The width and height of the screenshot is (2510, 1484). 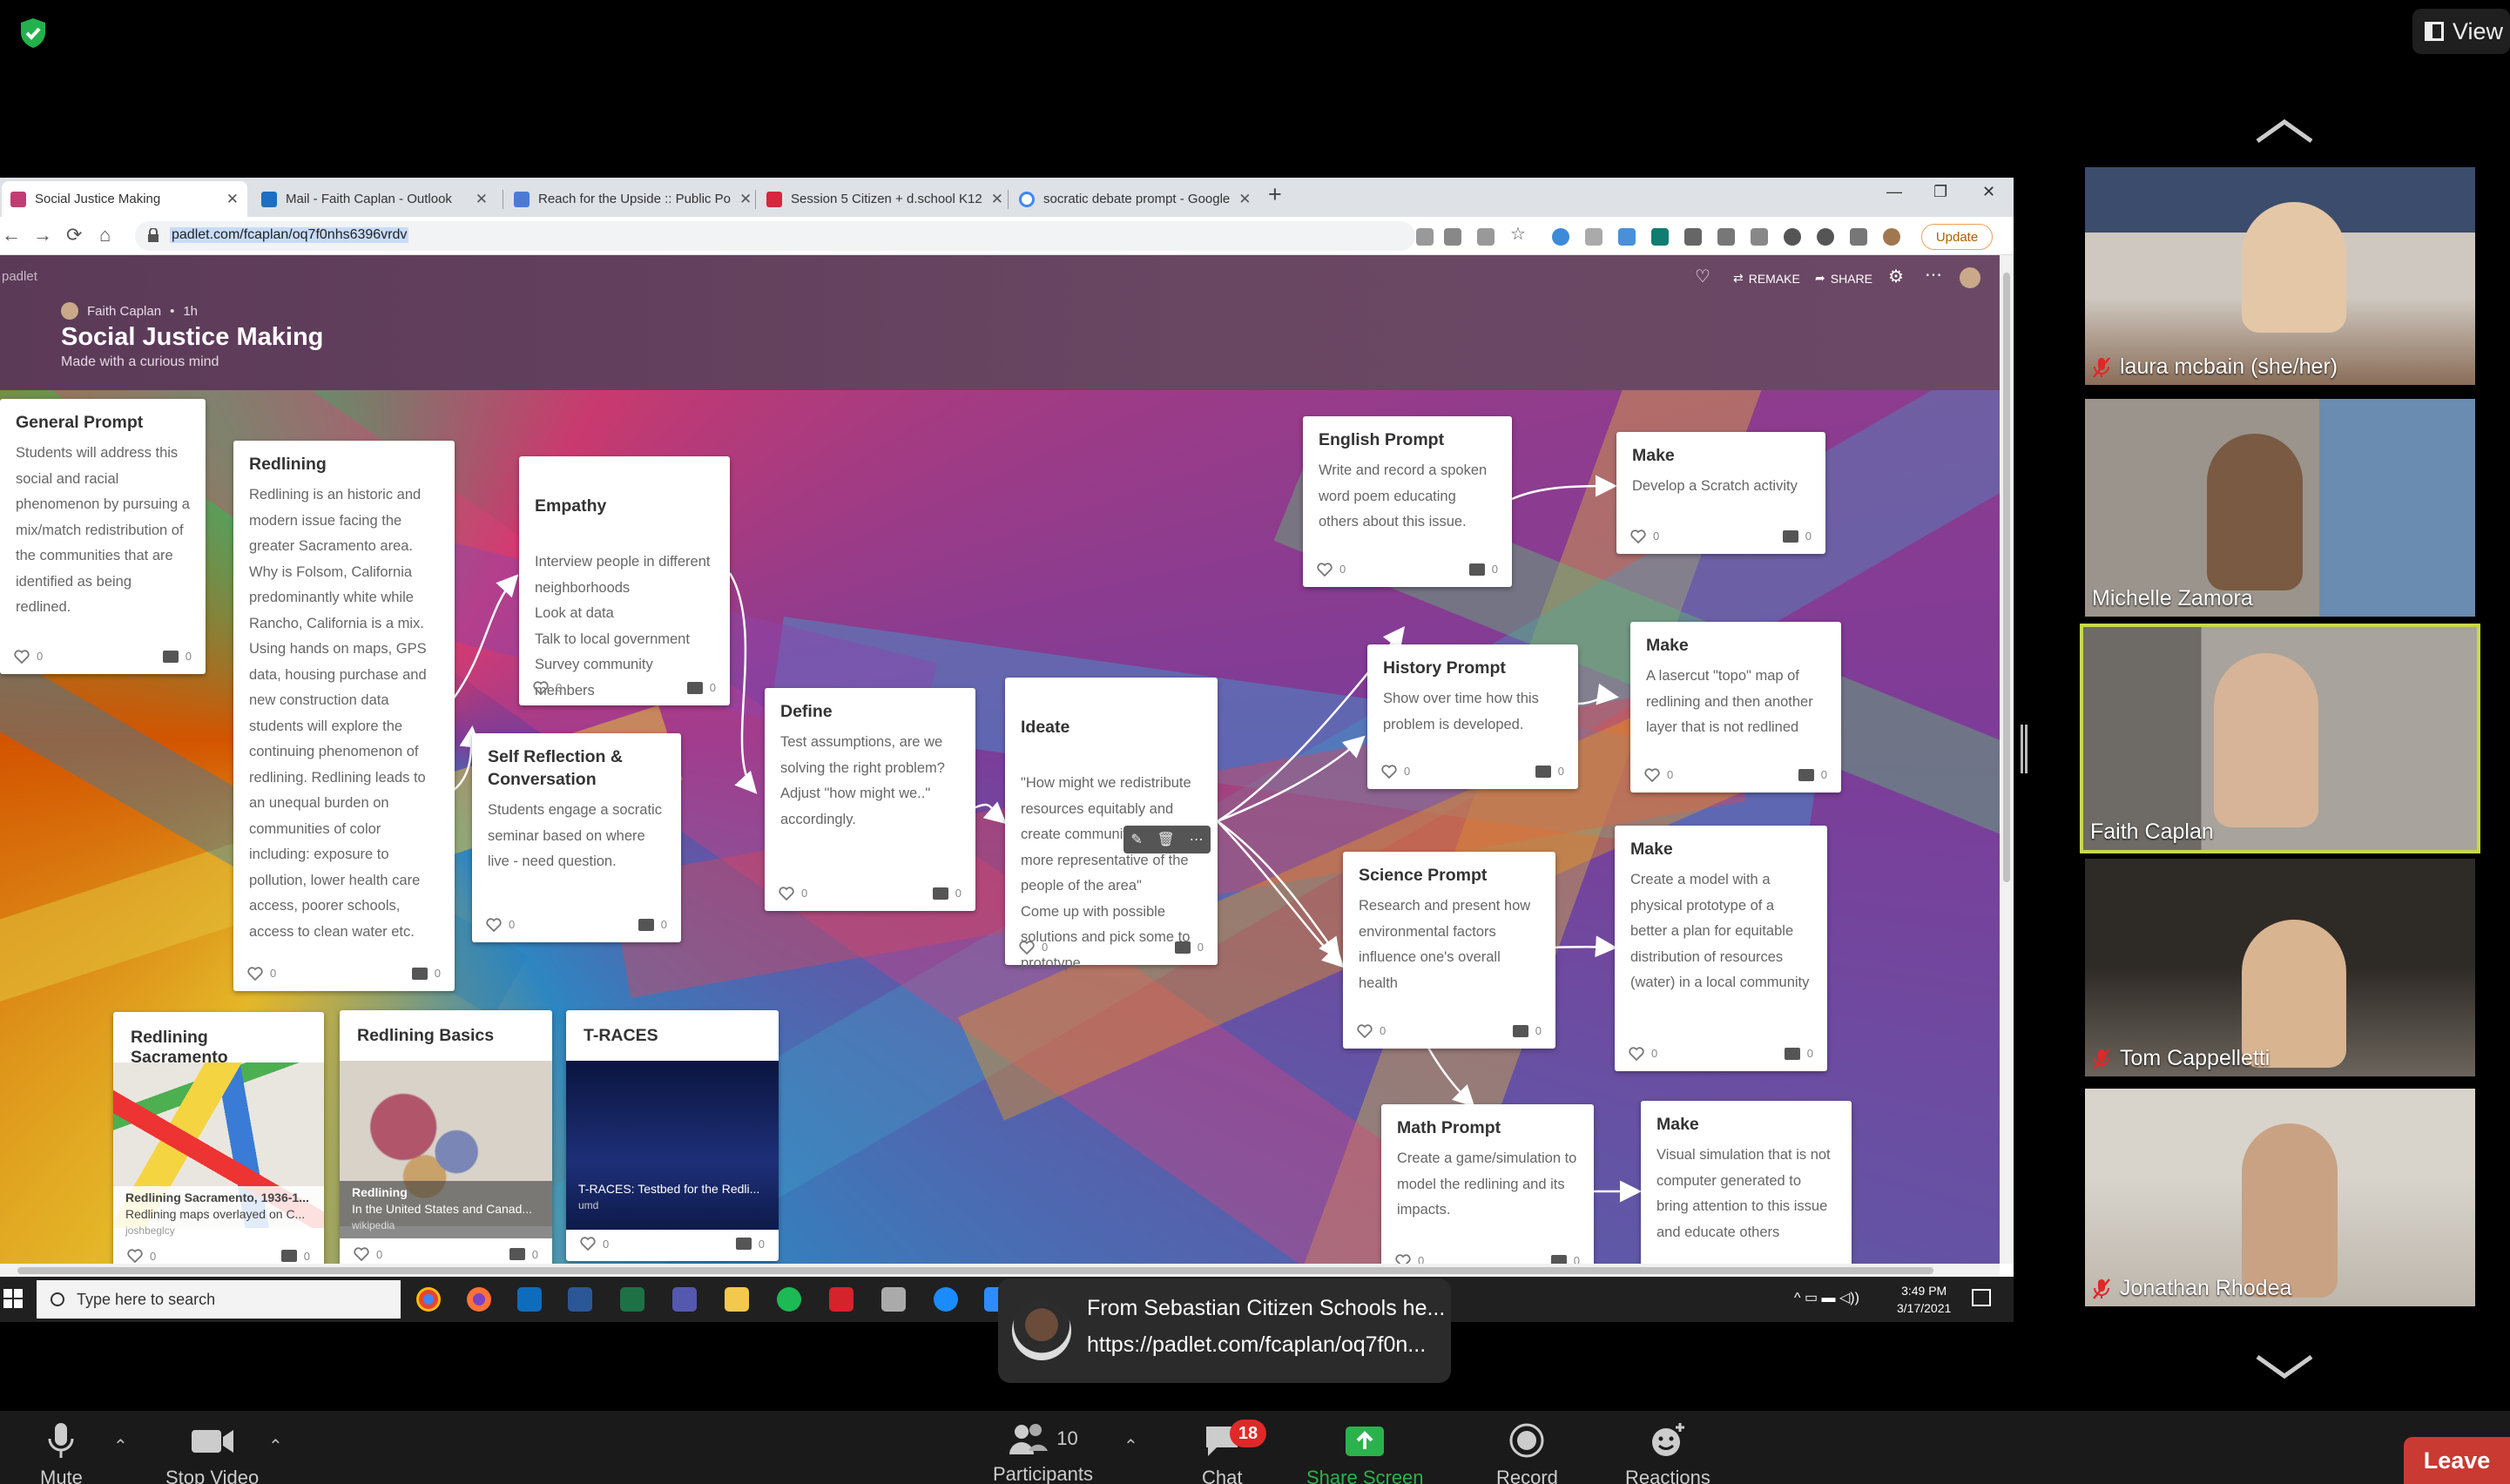 I want to click on taskbar-search-input: Type here to search, so click(x=219, y=1300).